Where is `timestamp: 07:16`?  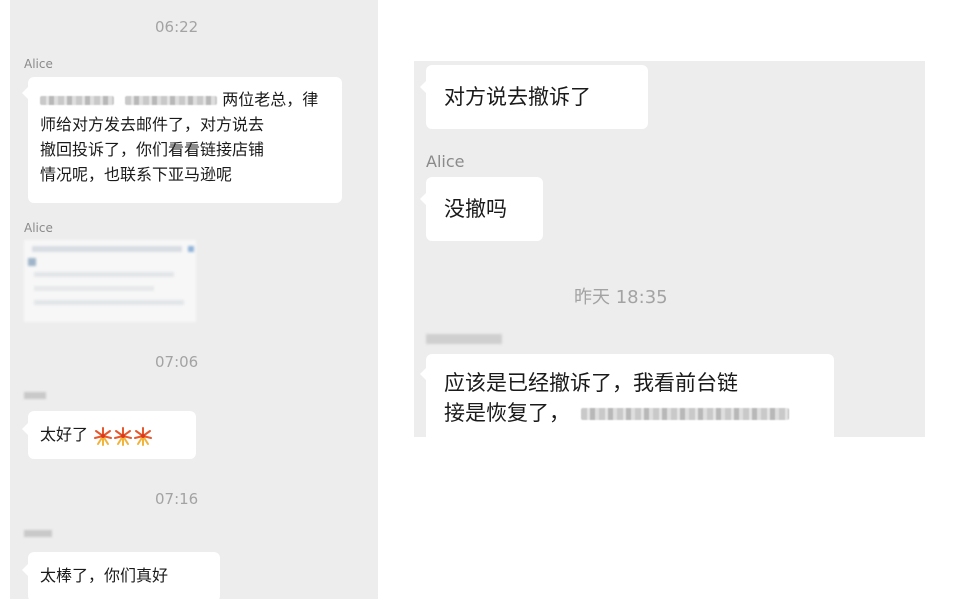 timestamp: 07:16 is located at coordinates (177, 499).